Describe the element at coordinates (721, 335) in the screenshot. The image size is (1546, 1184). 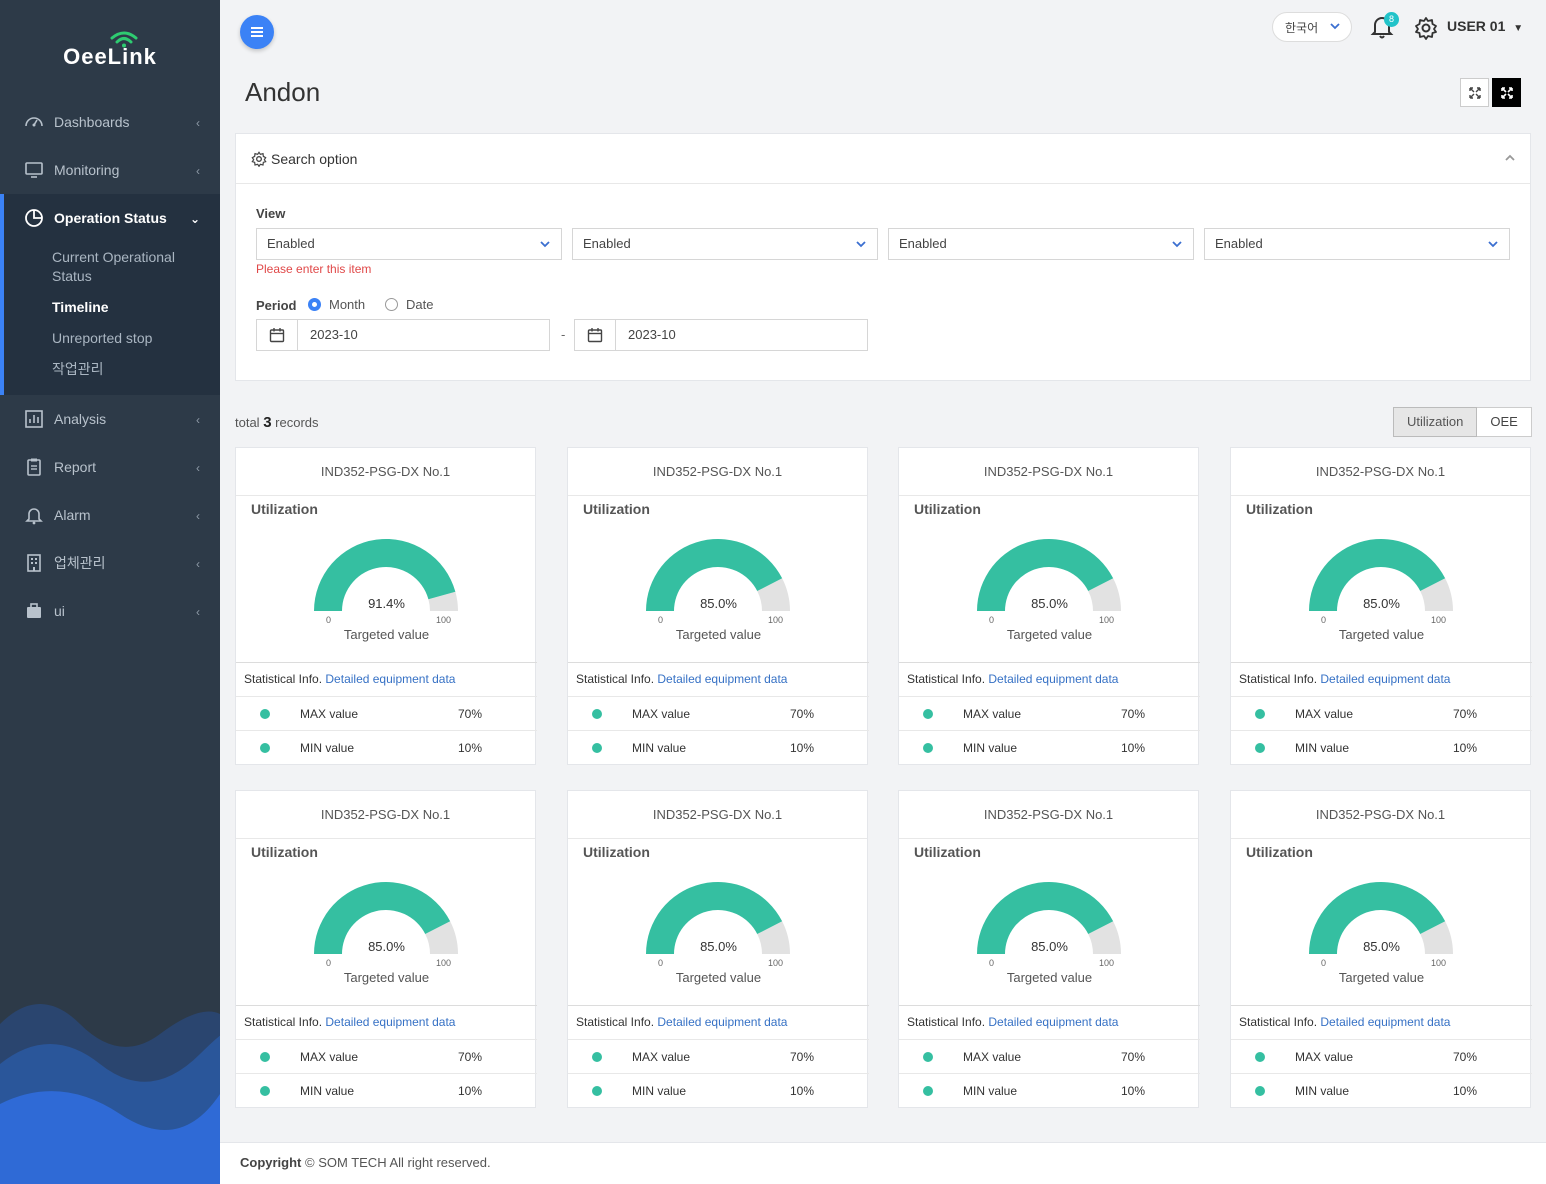
I see `date-to-field: 2023-10` at that location.